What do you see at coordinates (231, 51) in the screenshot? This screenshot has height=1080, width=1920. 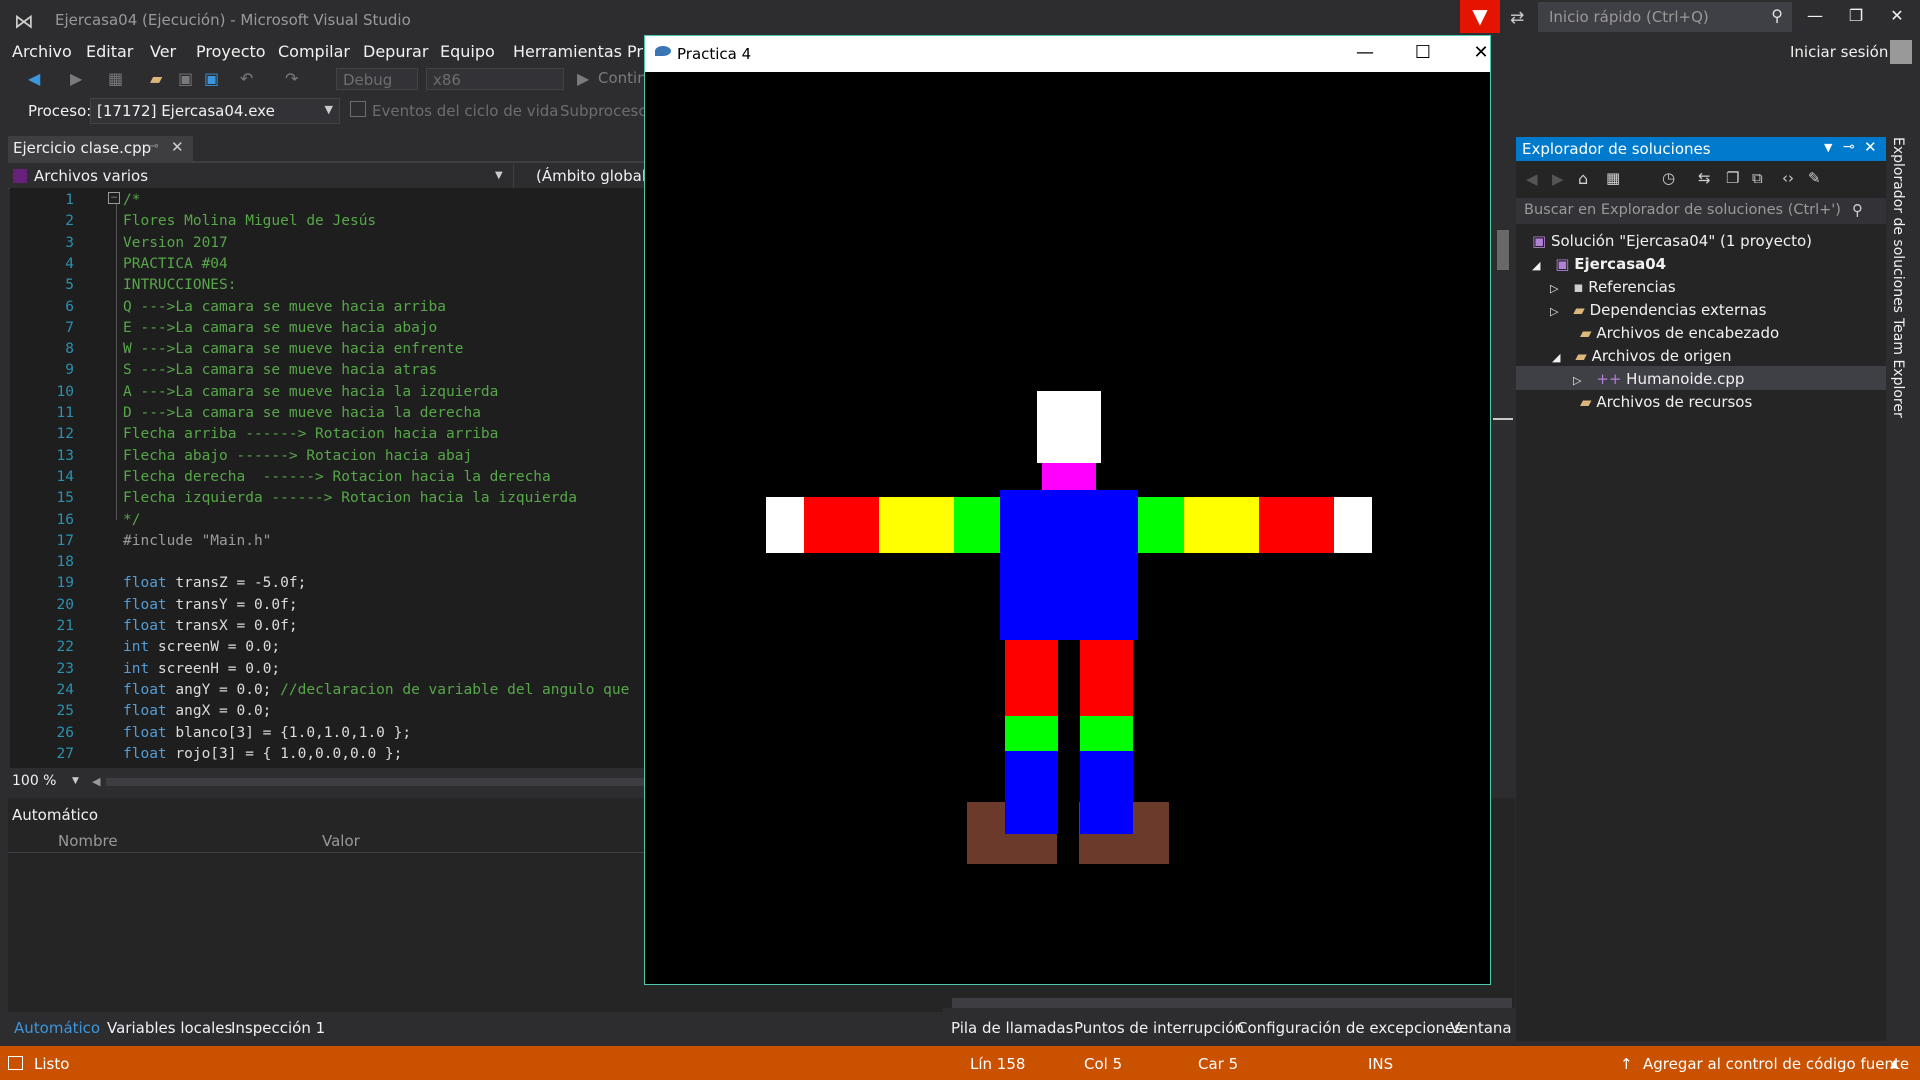 I see `menu-proyecto: Proyecto` at bounding box center [231, 51].